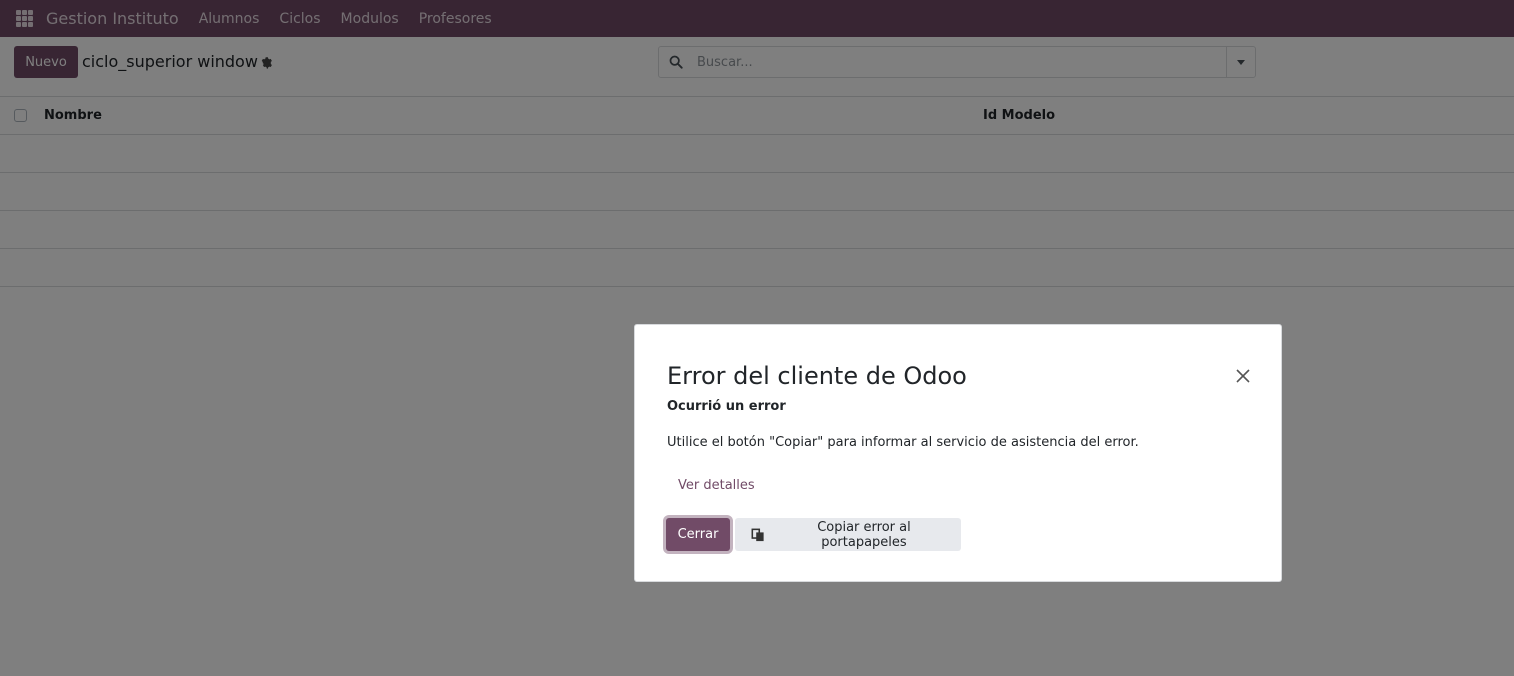 This screenshot has height=676, width=1514. I want to click on dialog-title: Error del cliente de Odoo, so click(817, 376).